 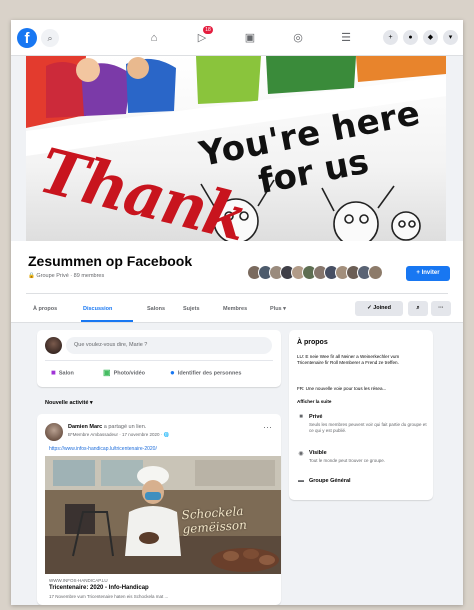 What do you see at coordinates (97, 309) in the screenshot?
I see `tab-discussion: Discussion` at bounding box center [97, 309].